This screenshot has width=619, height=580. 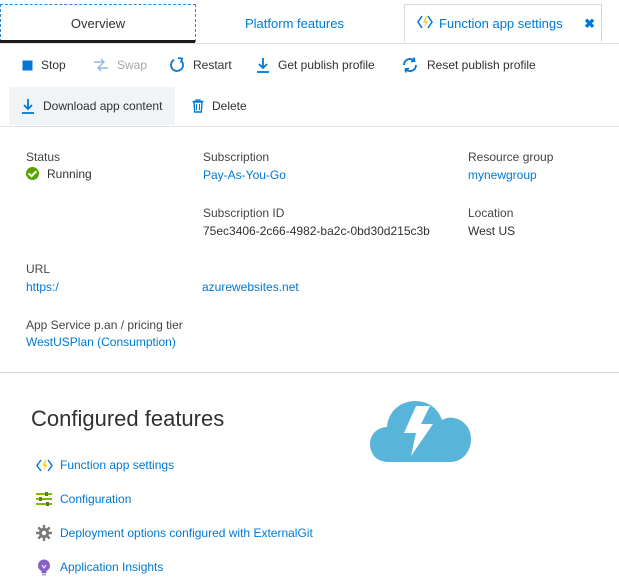 I want to click on delete-label: Delete, so click(x=229, y=106).